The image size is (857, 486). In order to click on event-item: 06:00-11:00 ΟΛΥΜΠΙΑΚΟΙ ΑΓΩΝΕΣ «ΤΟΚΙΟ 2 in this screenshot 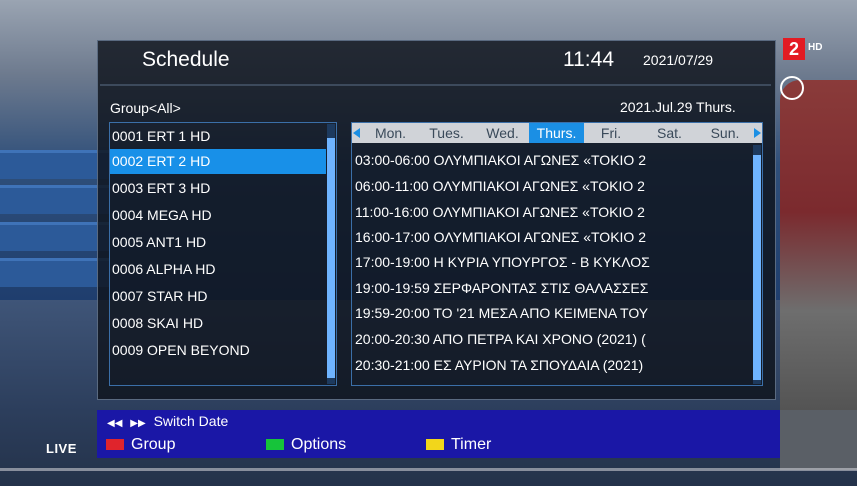, I will do `click(552, 186)`.